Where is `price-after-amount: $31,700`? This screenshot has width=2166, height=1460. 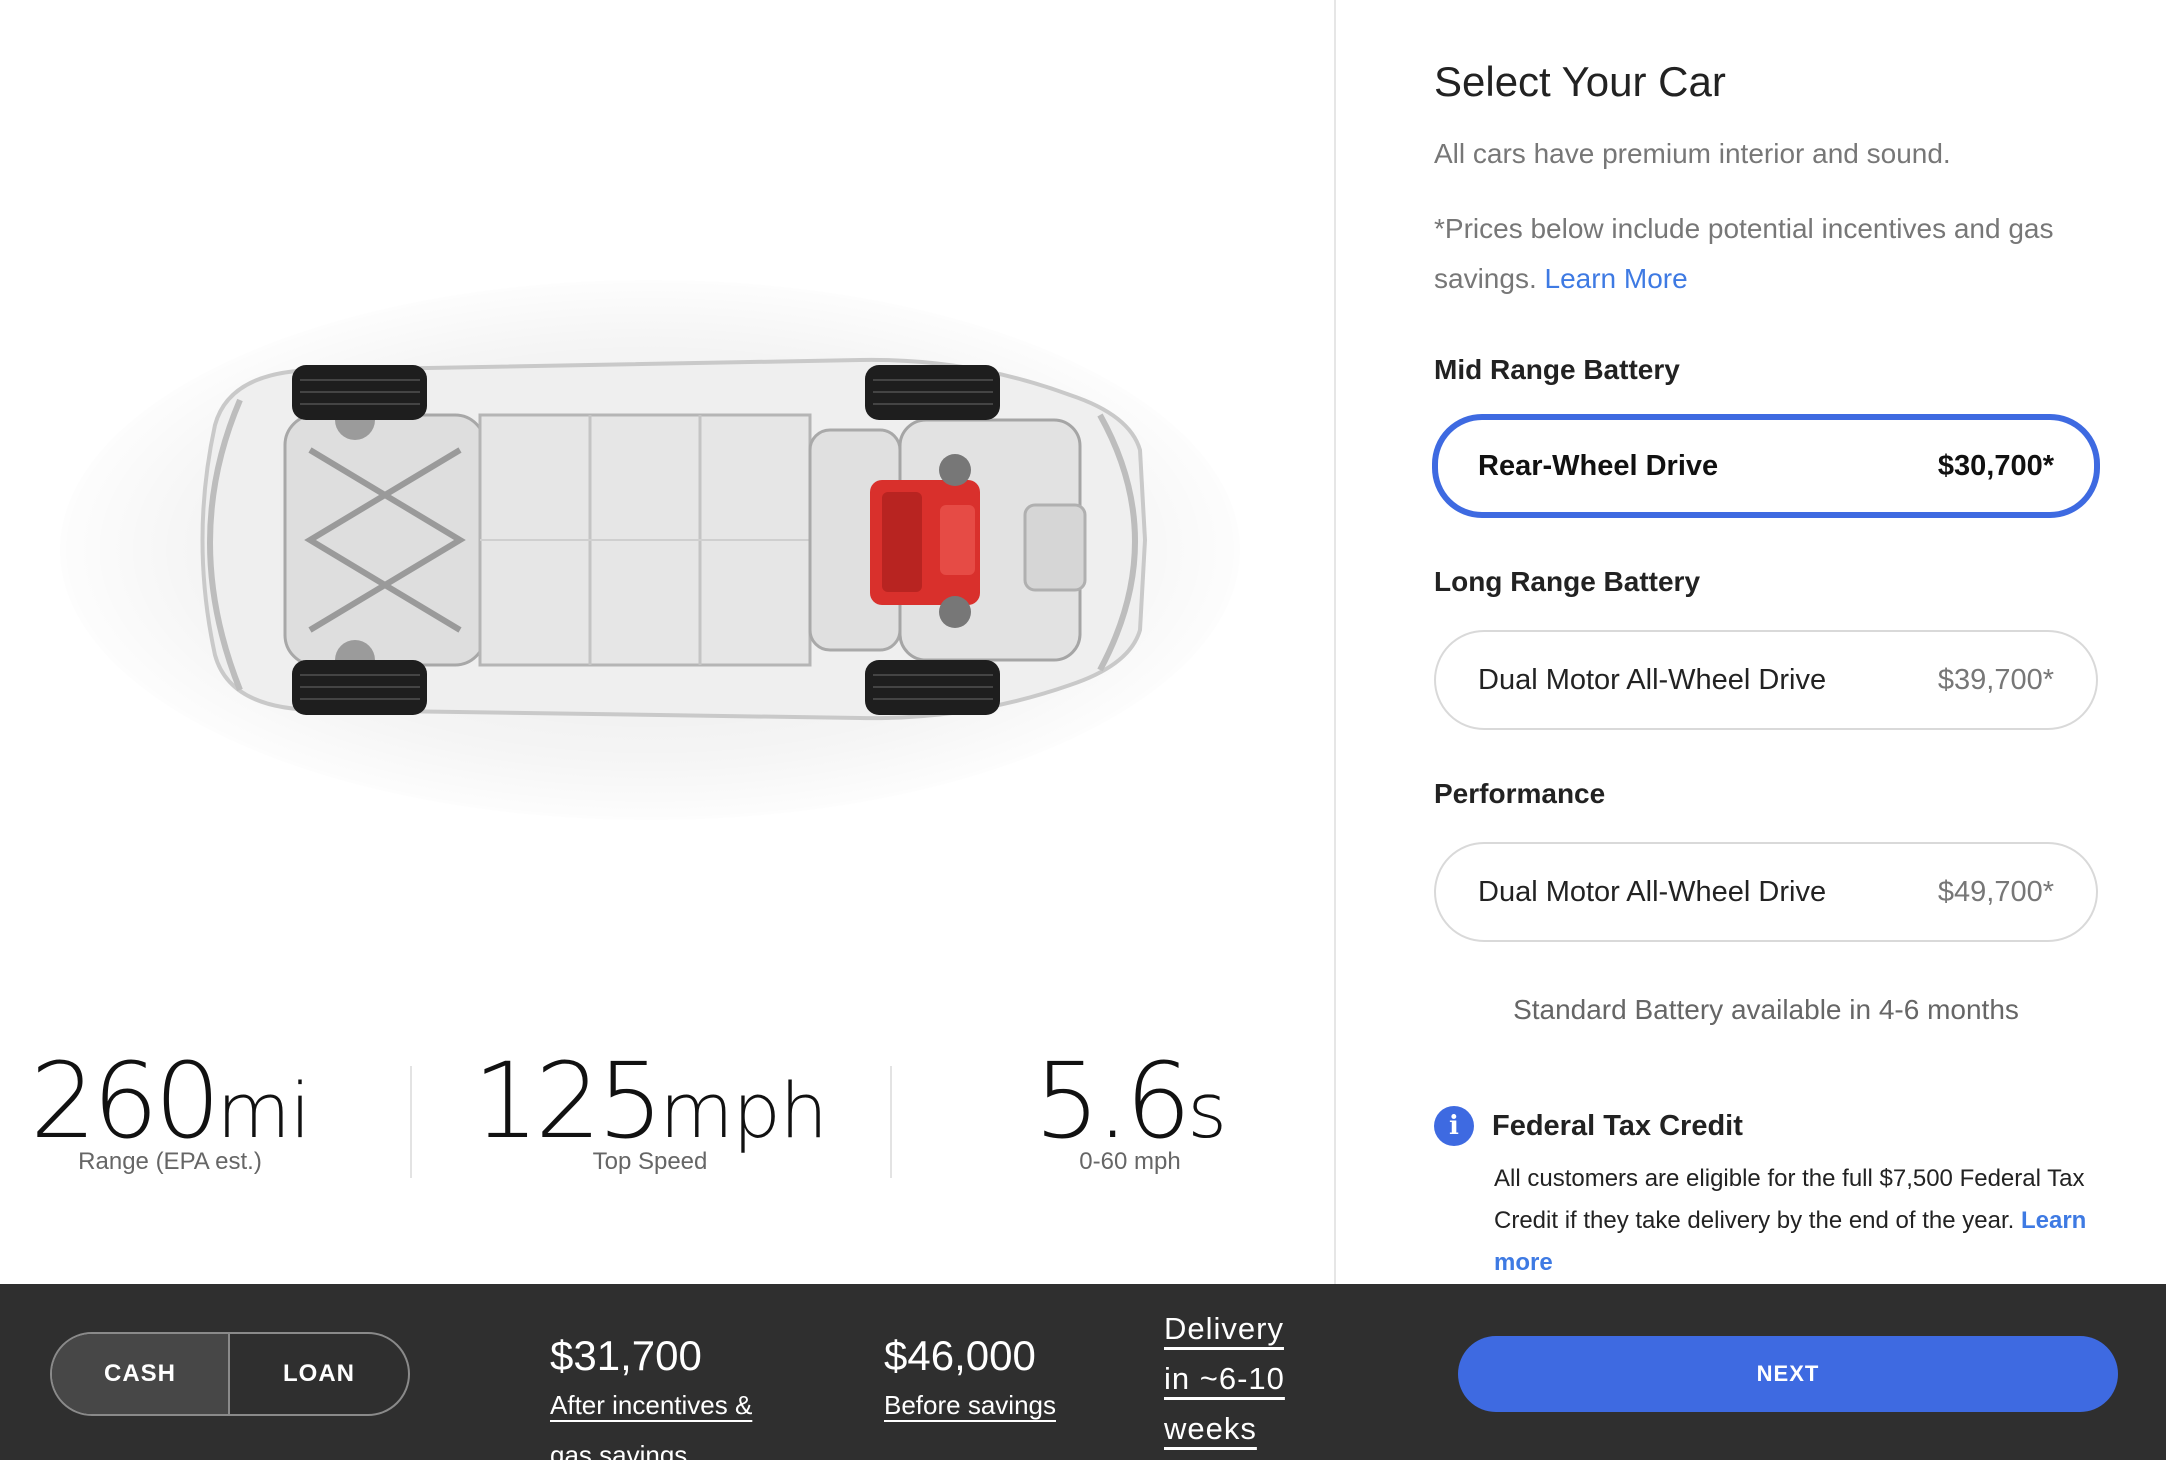 price-after-amount: $31,700 is located at coordinates (626, 1355).